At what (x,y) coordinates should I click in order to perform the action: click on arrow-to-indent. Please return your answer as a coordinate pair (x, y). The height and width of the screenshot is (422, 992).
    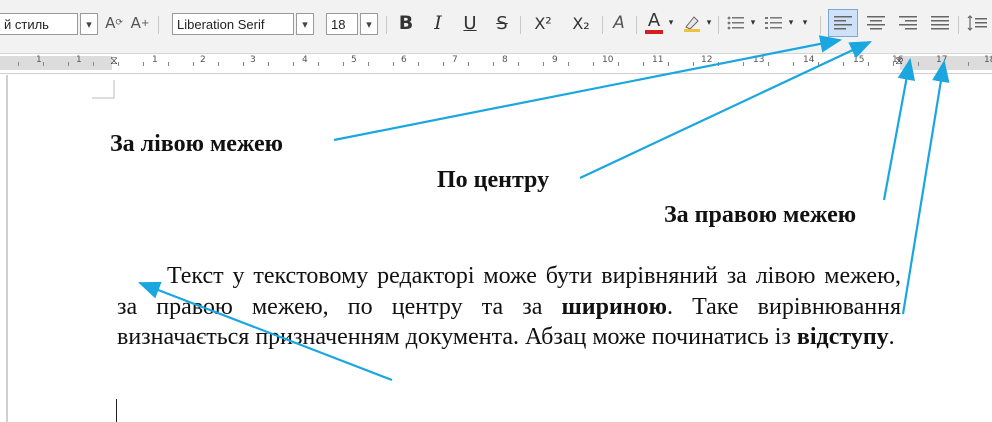
    Looking at the image, I should click on (265, 331).